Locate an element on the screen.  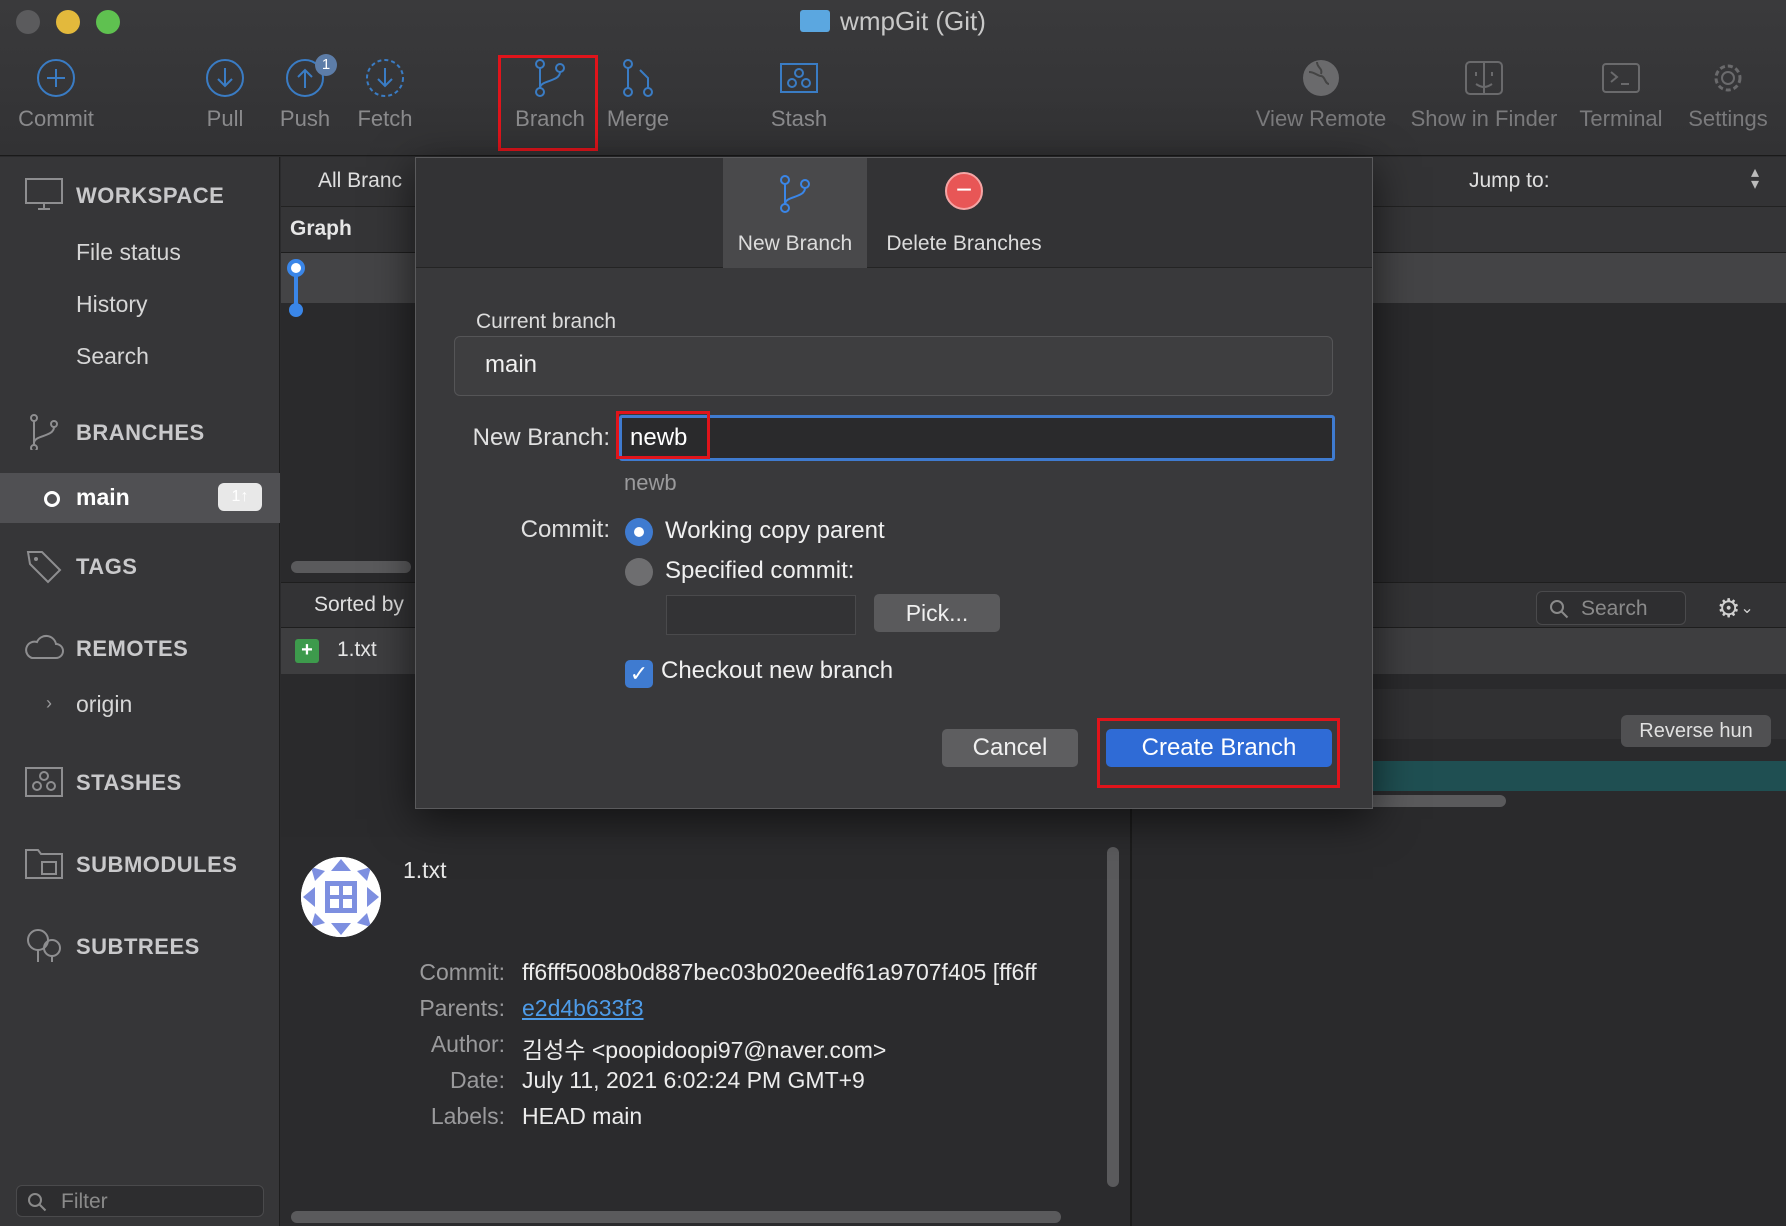
window-title: wmpGit (Git) is located at coordinates (893, 21).